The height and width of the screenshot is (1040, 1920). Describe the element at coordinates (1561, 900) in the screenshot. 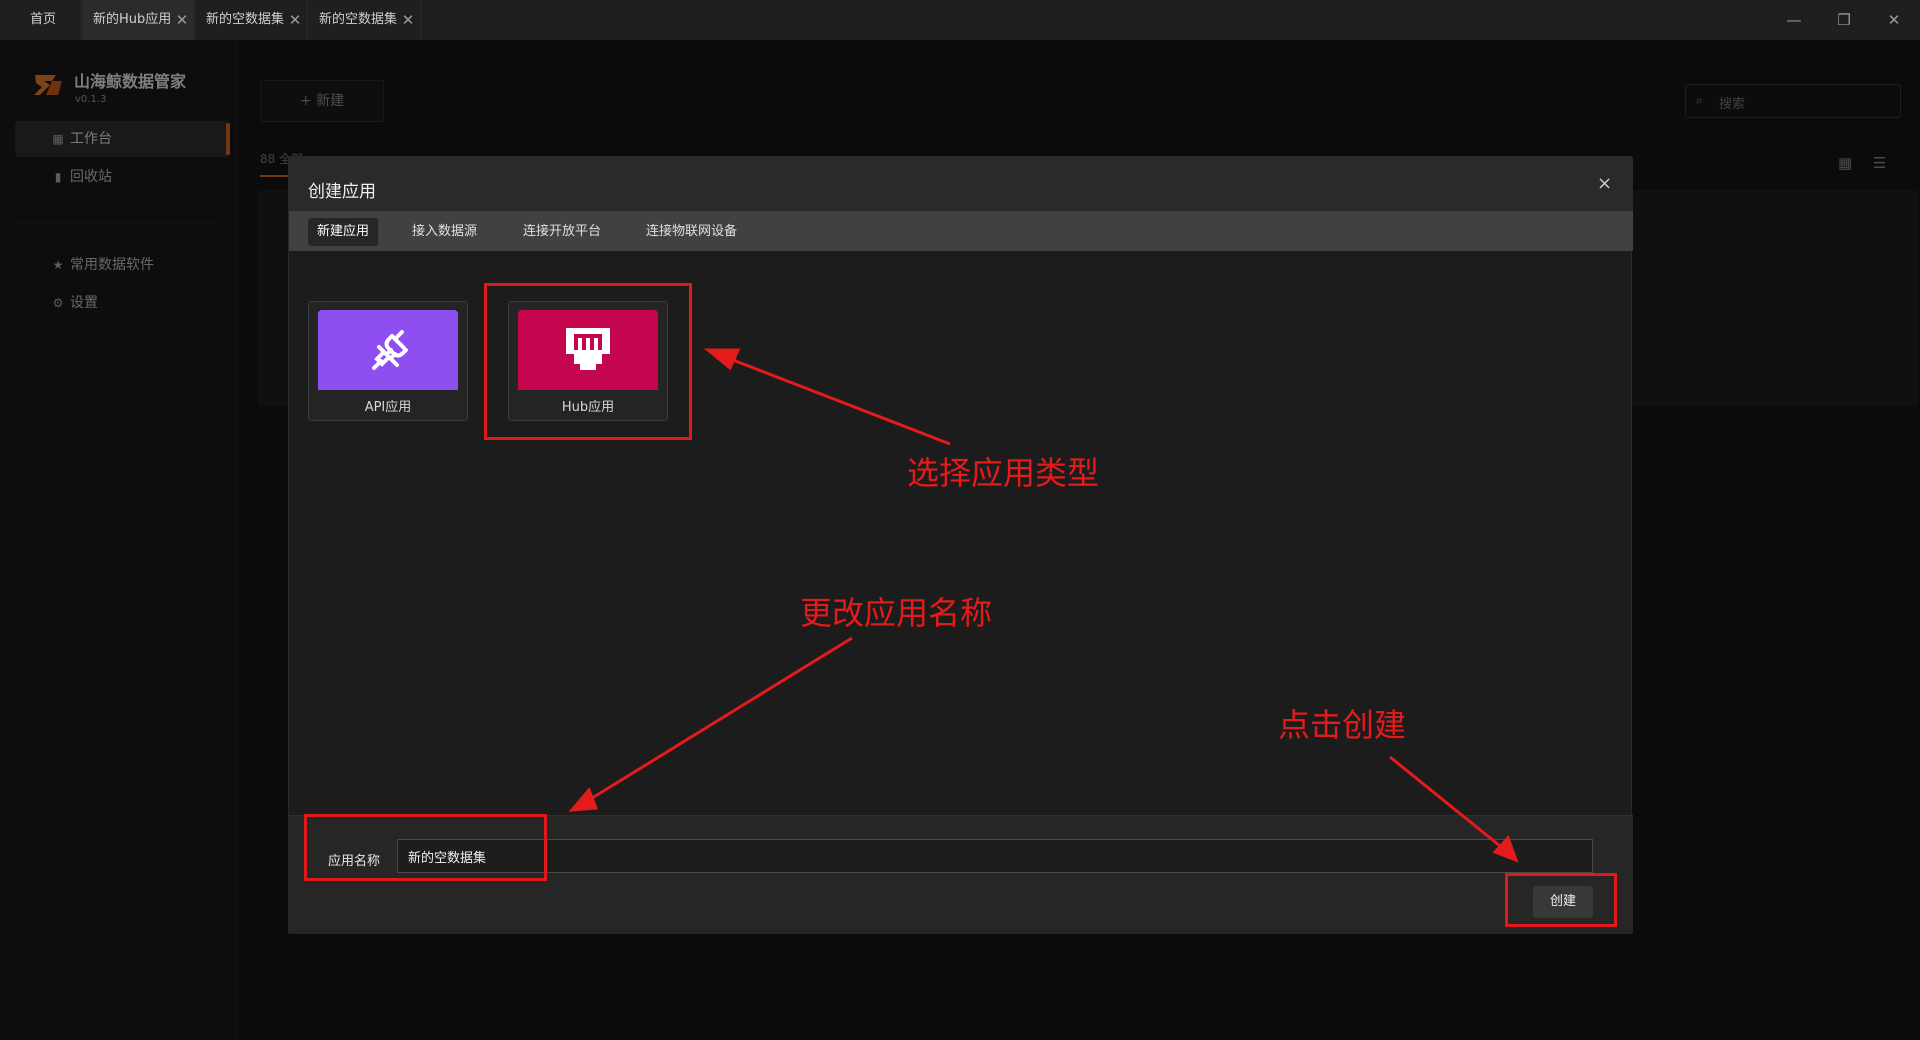

I see `annotation-box-create-button` at that location.